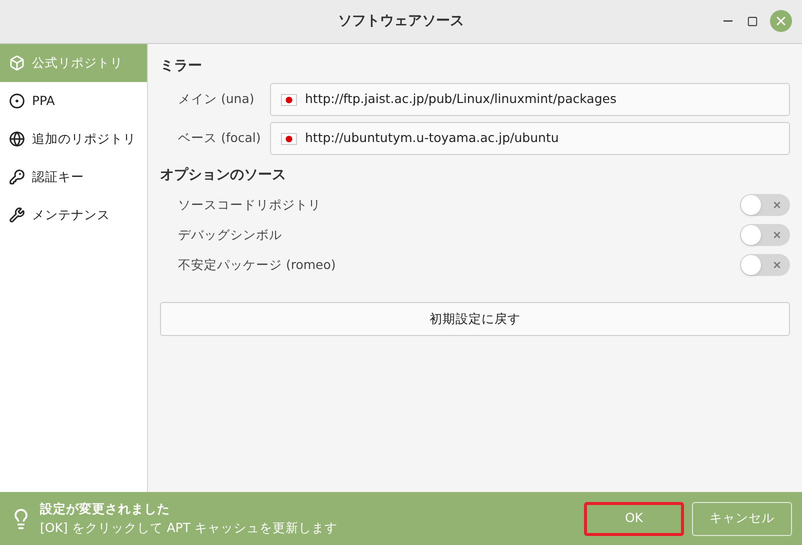  I want to click on window-title: ソフトウェアソース, so click(401, 21).